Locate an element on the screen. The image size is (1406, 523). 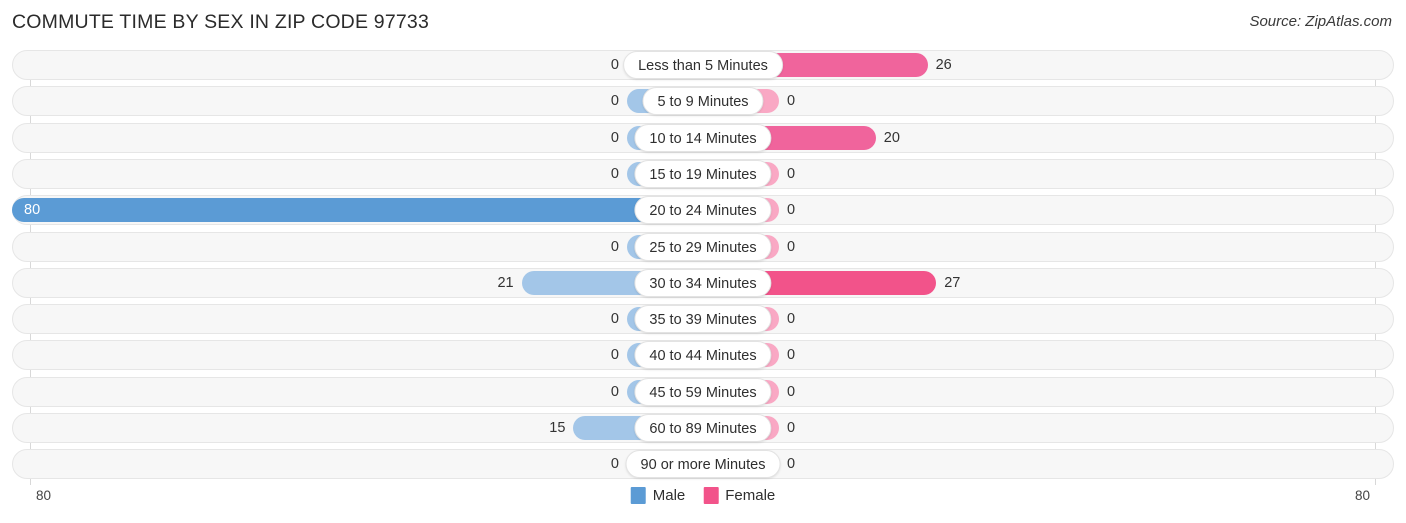
legend-label-male: Male is located at coordinates (669, 495).